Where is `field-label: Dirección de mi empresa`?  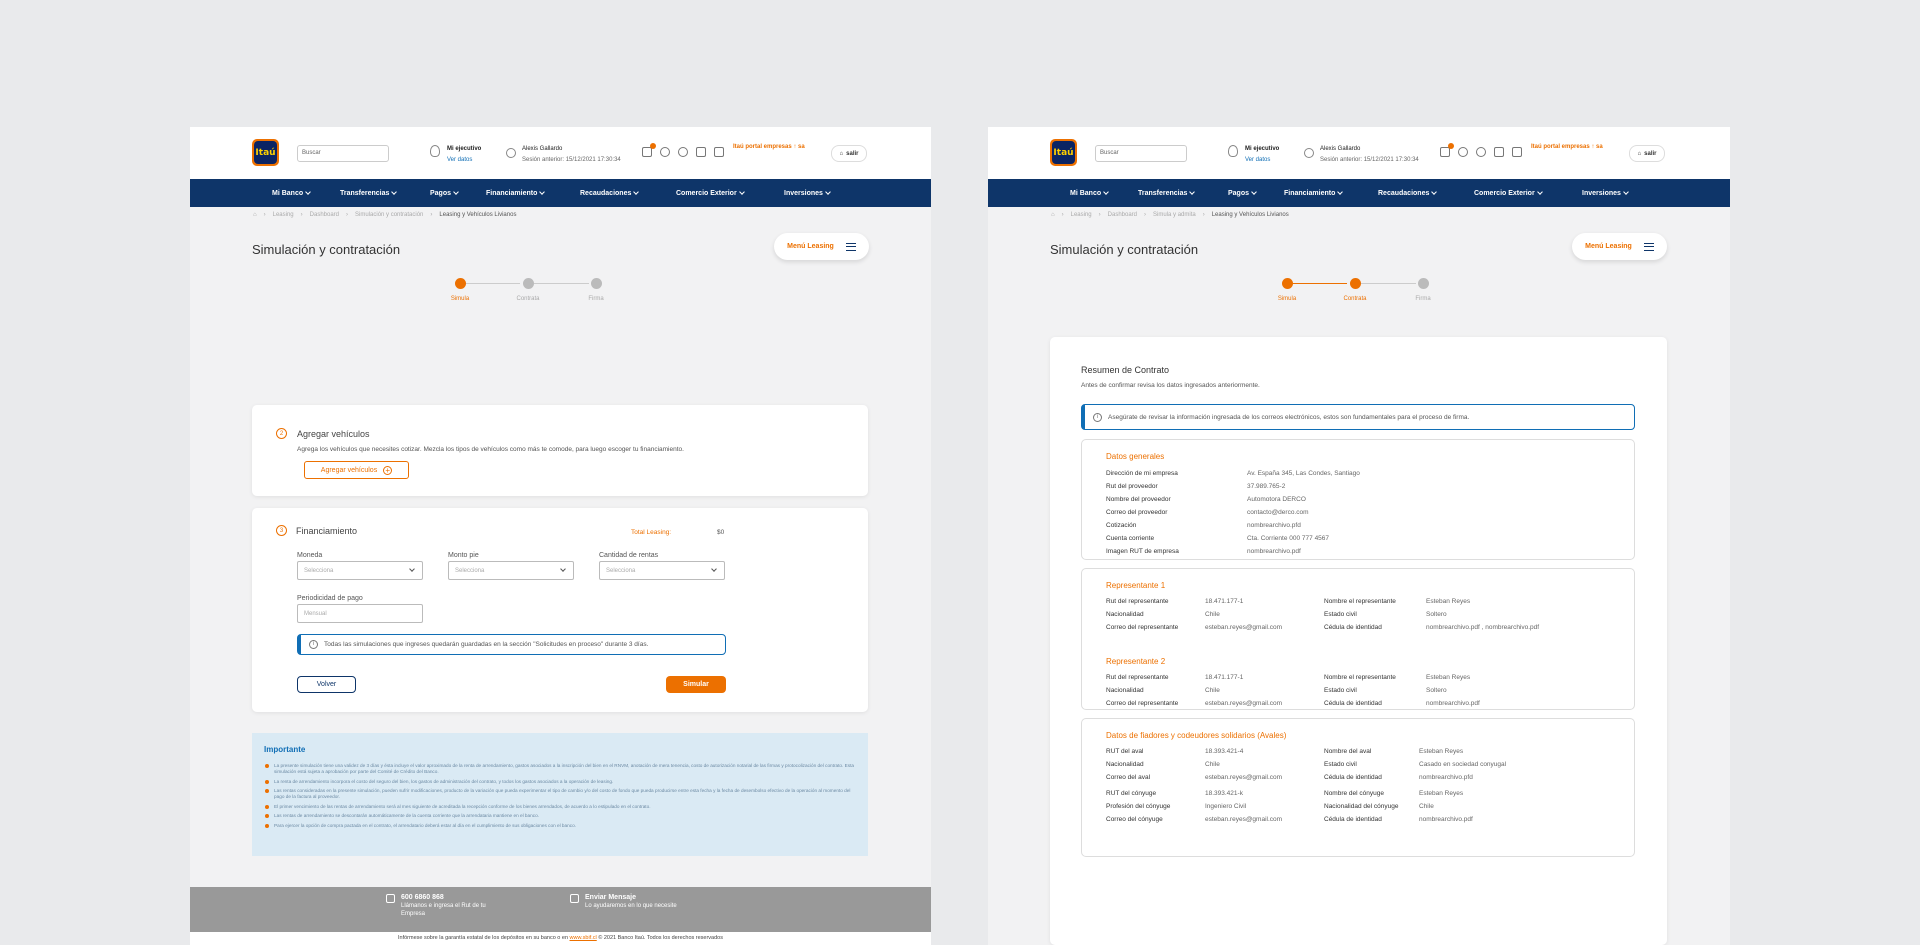 field-label: Dirección de mi empresa is located at coordinates (1142, 473).